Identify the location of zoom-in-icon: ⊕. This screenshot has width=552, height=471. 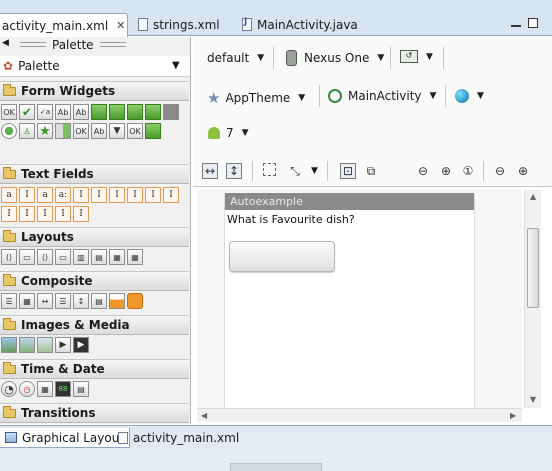
(523, 171).